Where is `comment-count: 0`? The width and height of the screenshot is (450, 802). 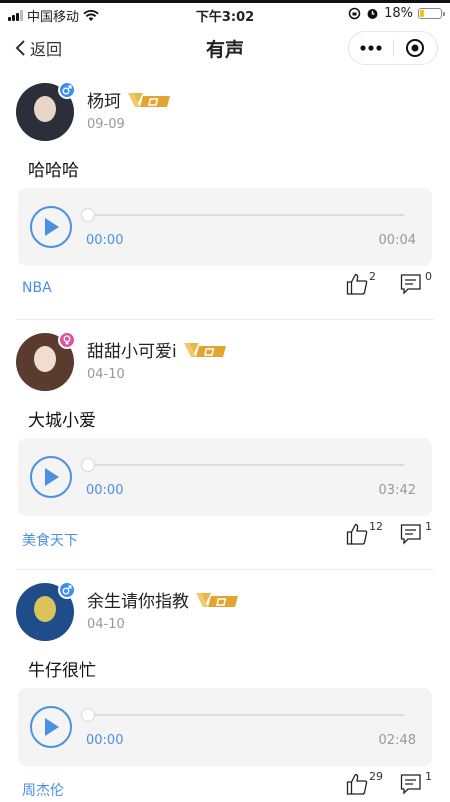 comment-count: 0 is located at coordinates (428, 276).